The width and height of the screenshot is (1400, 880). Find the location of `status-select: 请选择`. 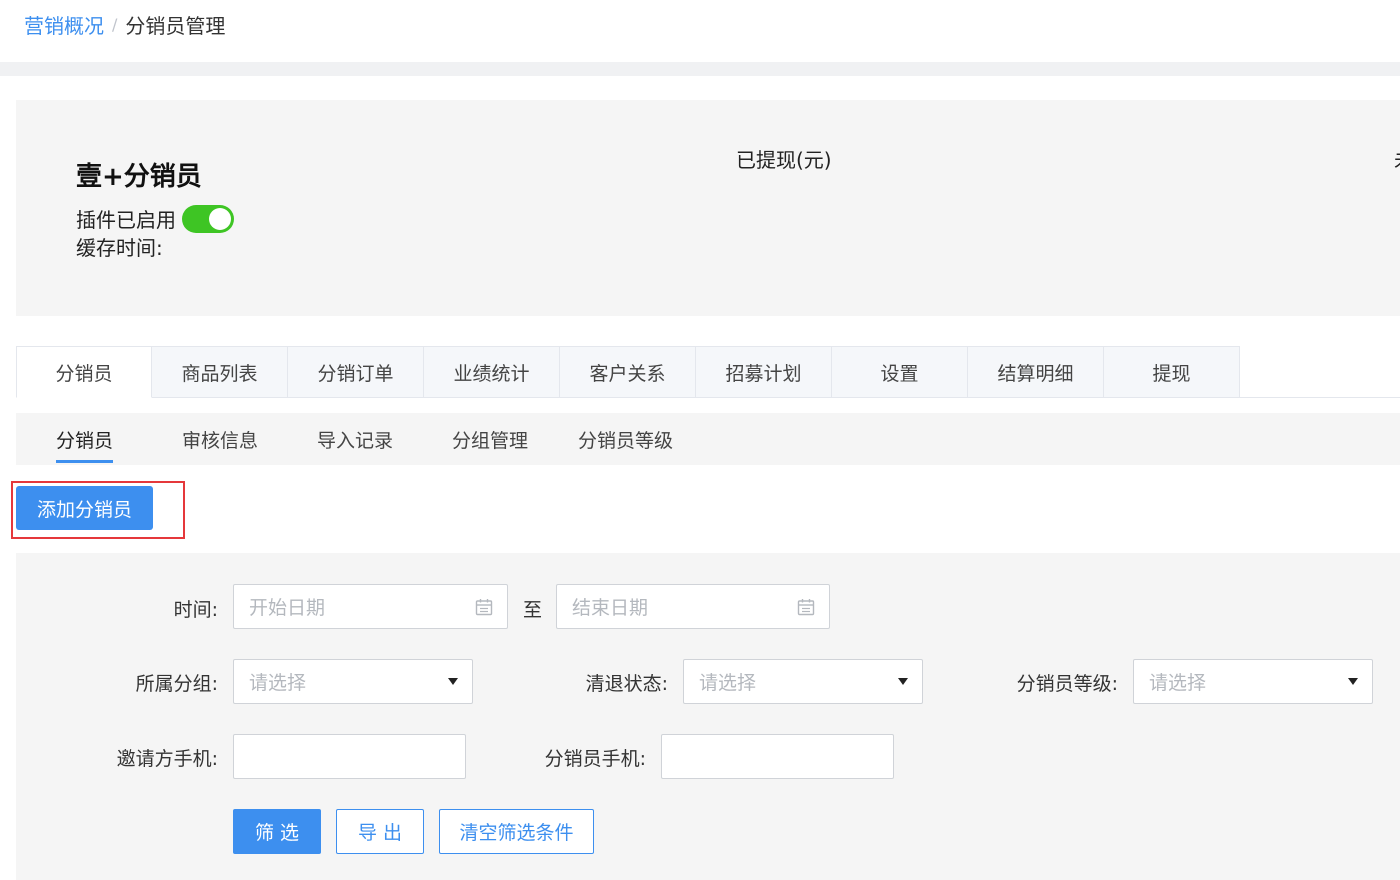

status-select: 请选择 is located at coordinates (803, 681).